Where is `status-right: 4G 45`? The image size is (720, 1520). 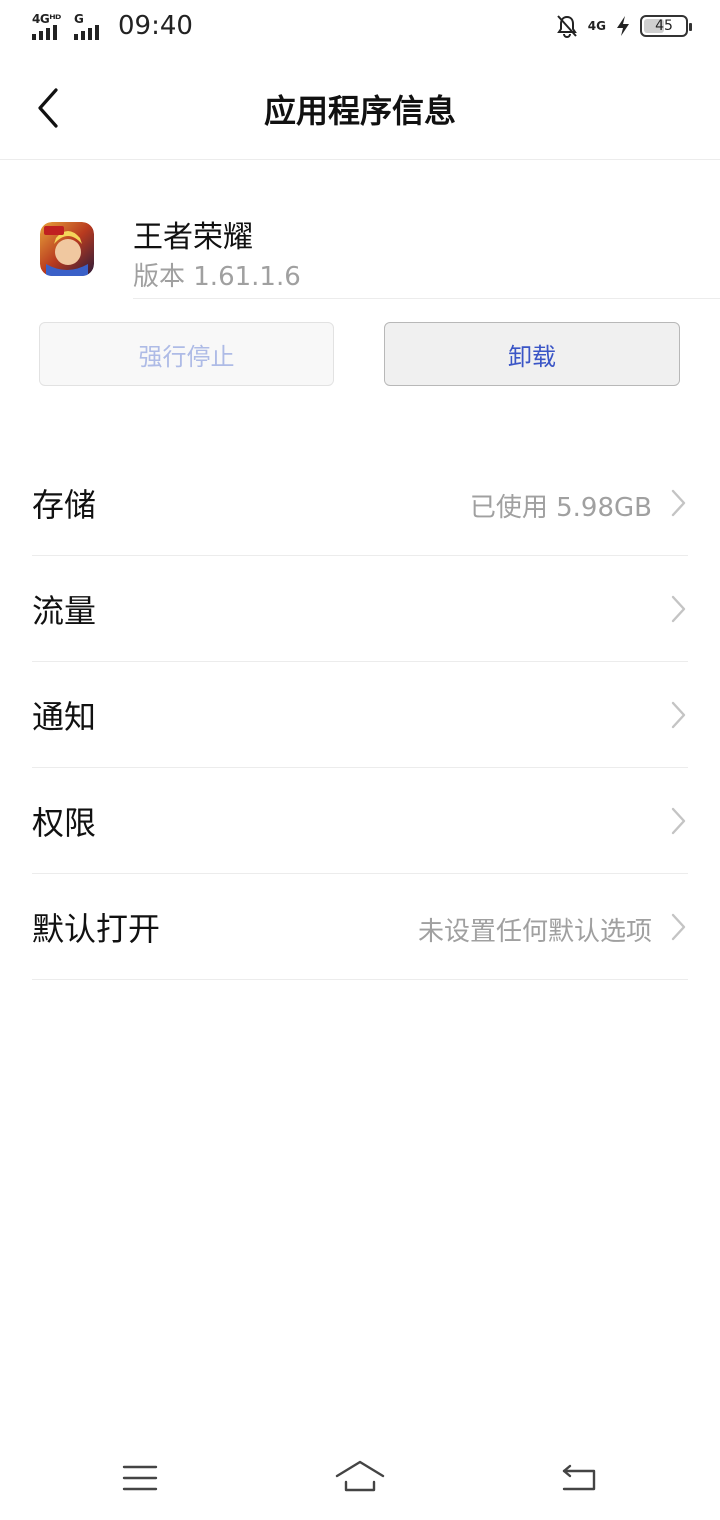
status-right: 4G 45 is located at coordinates (624, 26).